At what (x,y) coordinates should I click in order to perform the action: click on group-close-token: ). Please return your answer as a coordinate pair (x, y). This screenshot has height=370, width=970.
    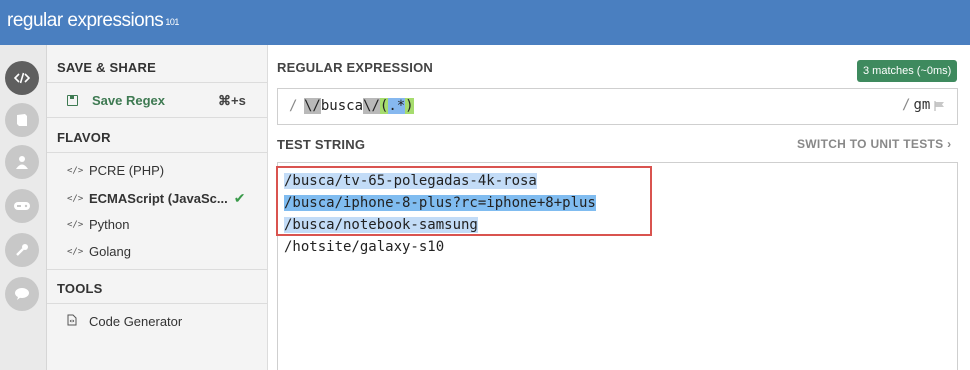
    Looking at the image, I should click on (409, 106).